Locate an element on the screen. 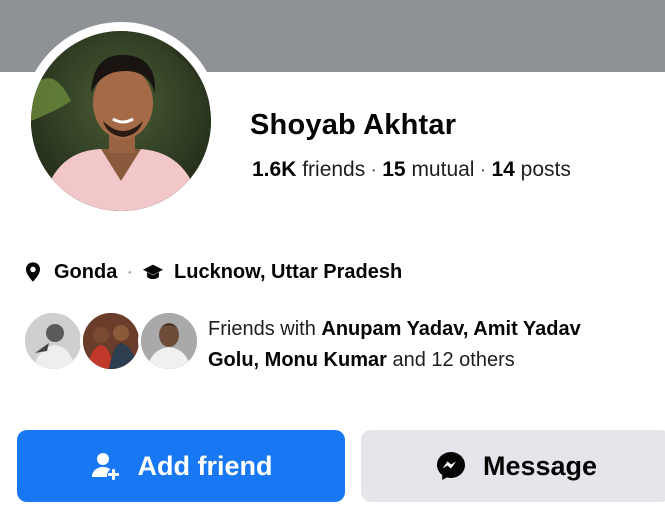 This screenshot has width=665, height=507. mutual-friends-avatars is located at coordinates (112, 342).